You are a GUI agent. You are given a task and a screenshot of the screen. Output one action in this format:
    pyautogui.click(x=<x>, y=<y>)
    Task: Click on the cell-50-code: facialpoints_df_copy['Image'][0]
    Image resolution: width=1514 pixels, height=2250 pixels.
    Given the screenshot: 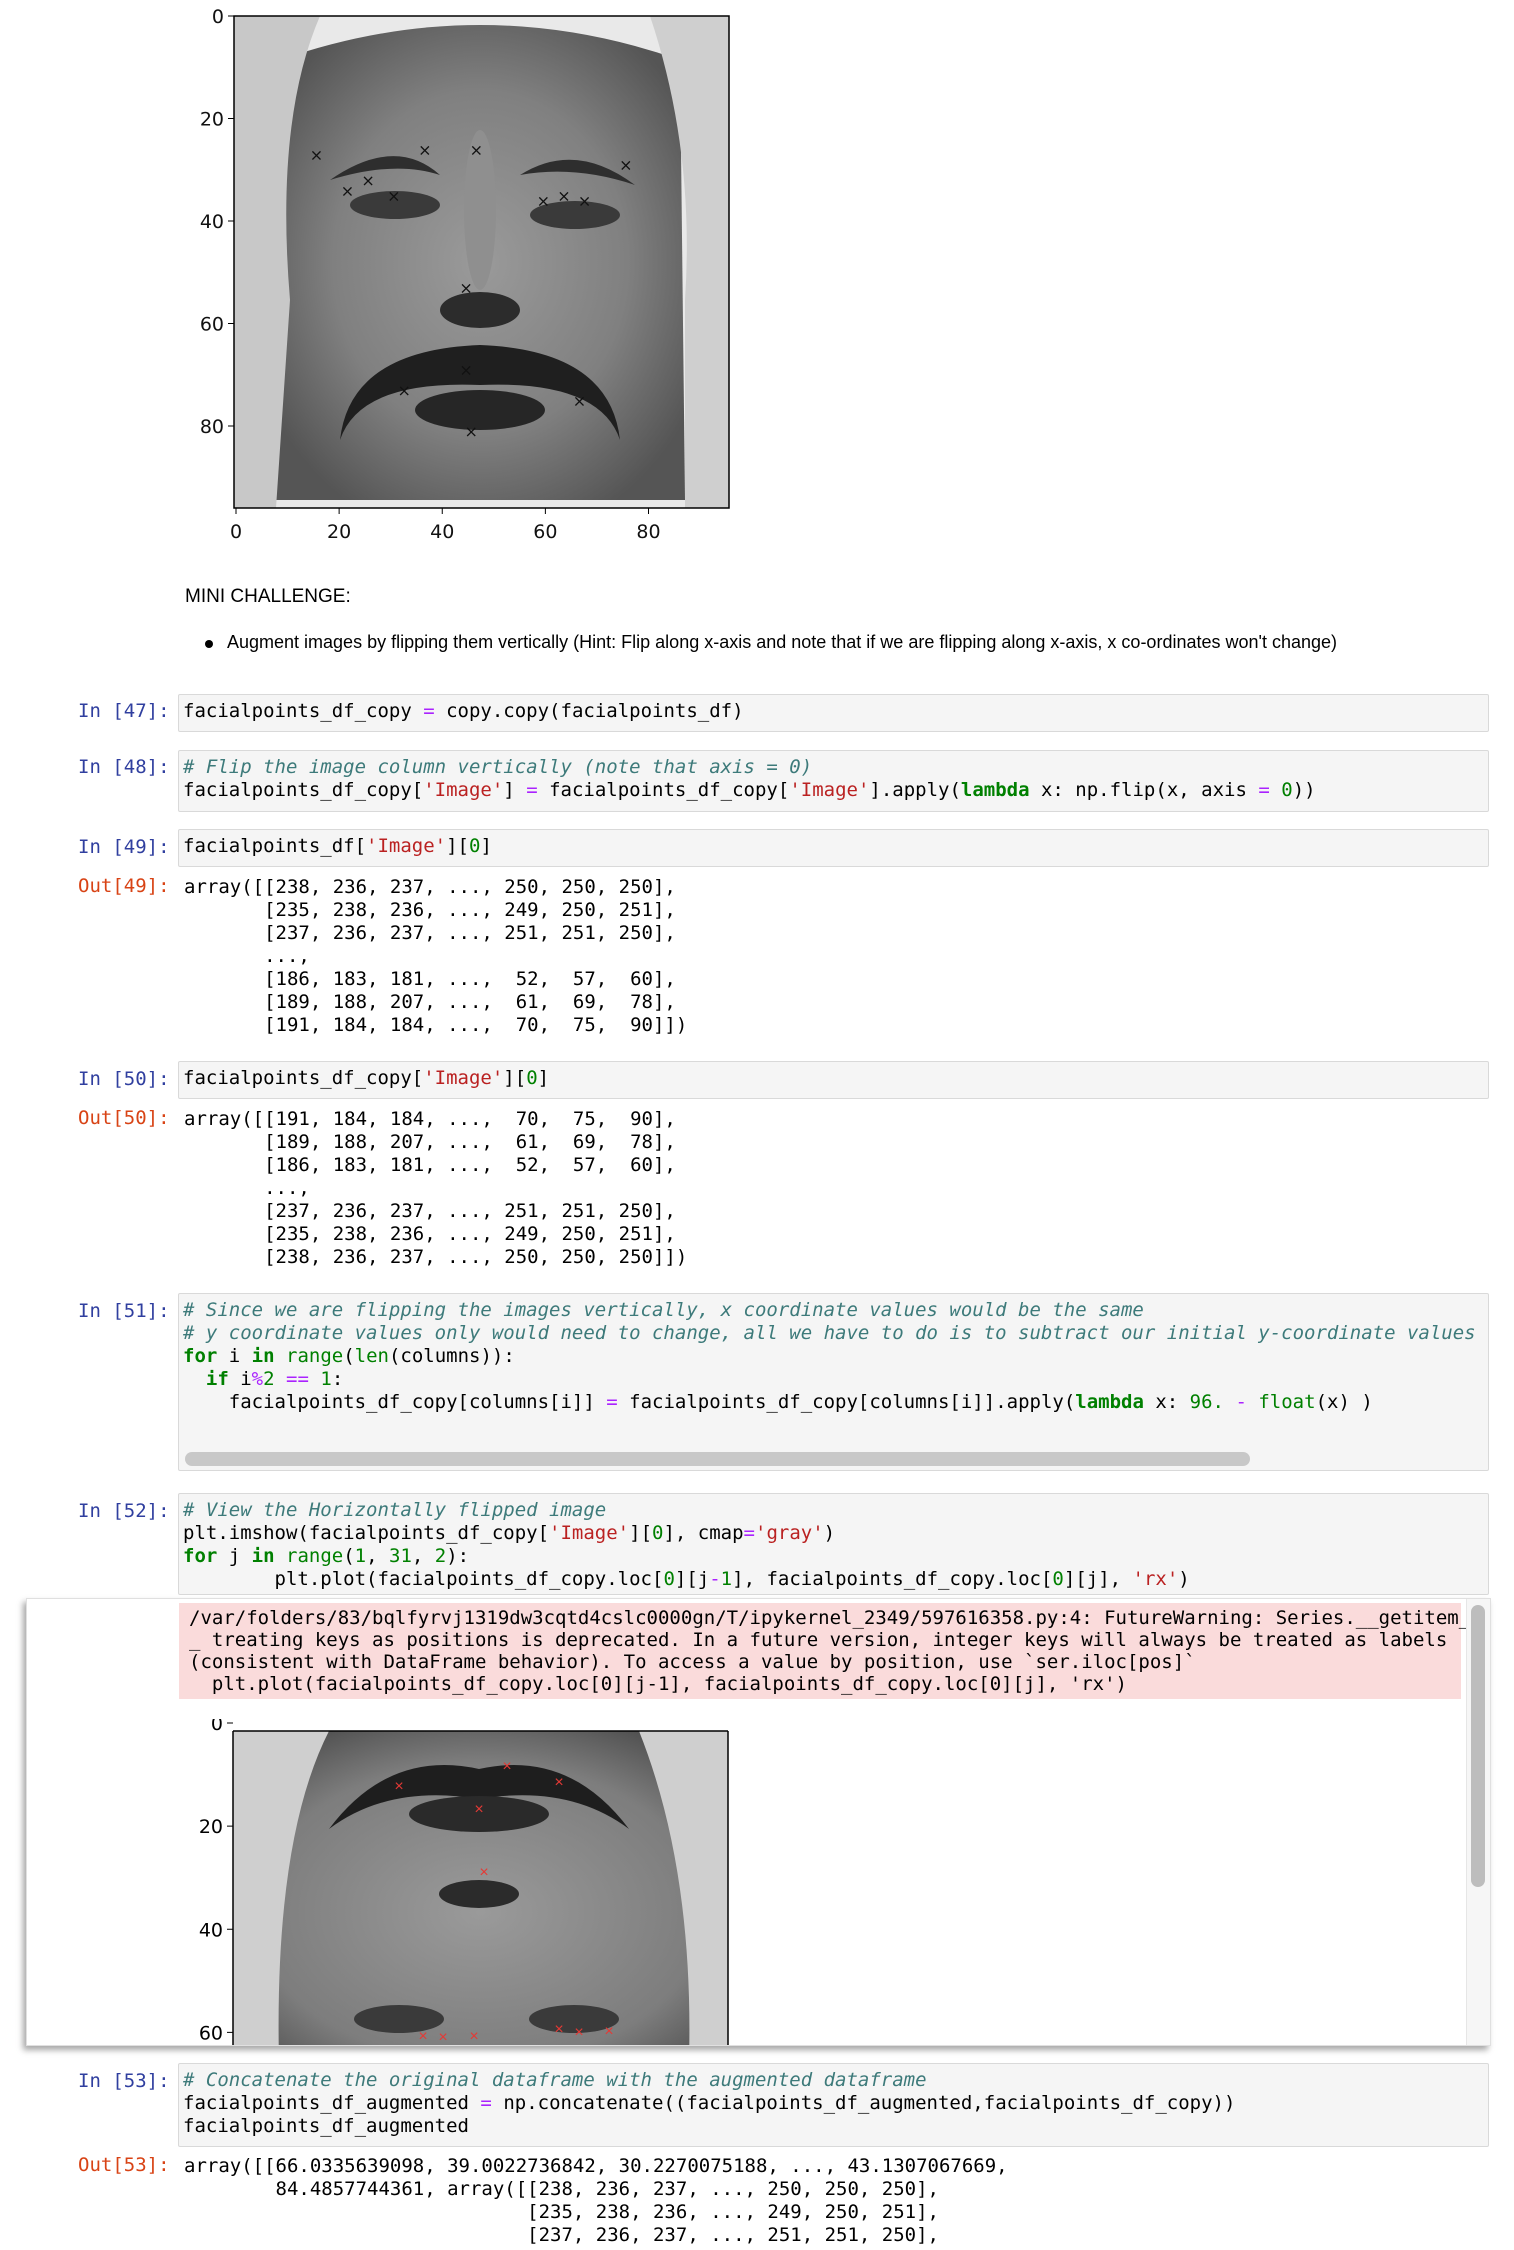 What is the action you would take?
    pyautogui.click(x=833, y=1080)
    